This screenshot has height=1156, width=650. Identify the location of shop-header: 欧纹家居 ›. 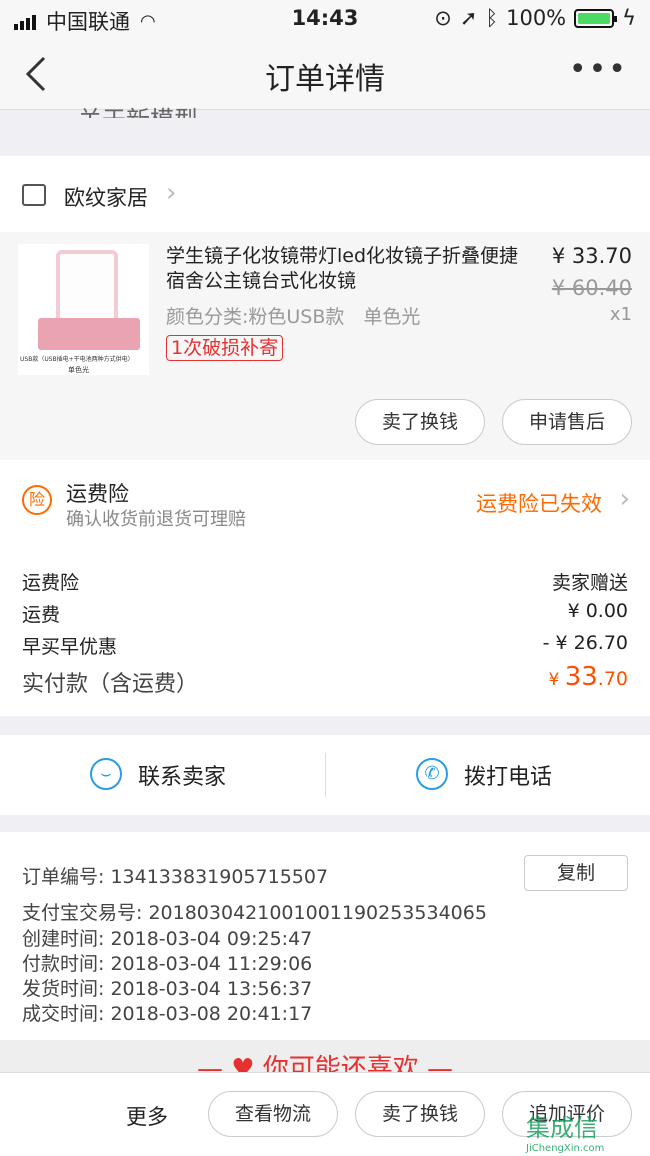
(325, 194).